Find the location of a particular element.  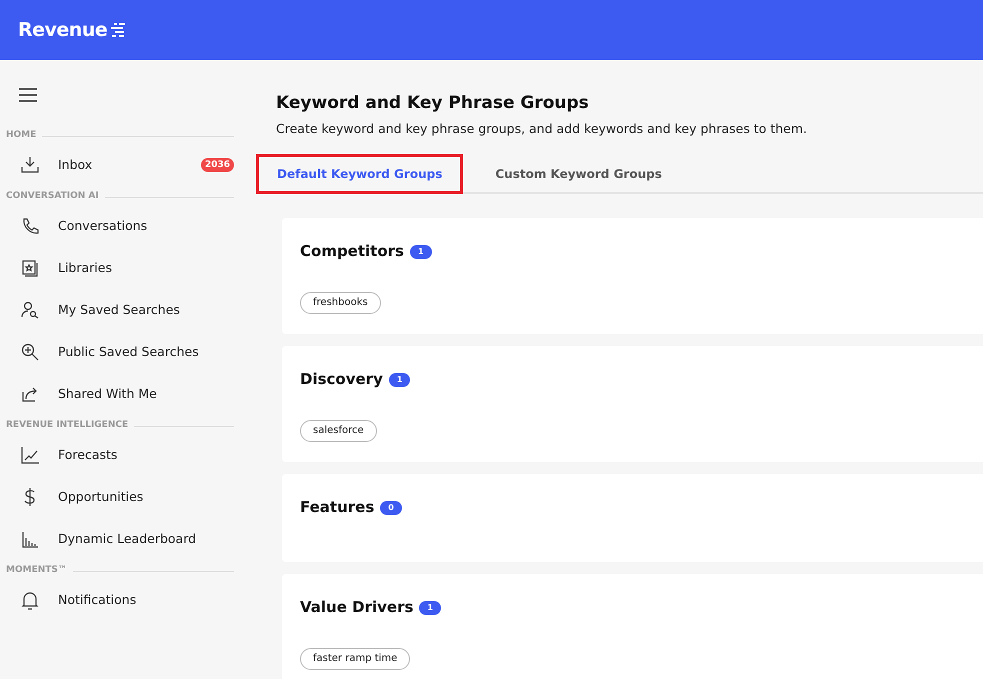

count-badge: 2036 is located at coordinates (217, 165).